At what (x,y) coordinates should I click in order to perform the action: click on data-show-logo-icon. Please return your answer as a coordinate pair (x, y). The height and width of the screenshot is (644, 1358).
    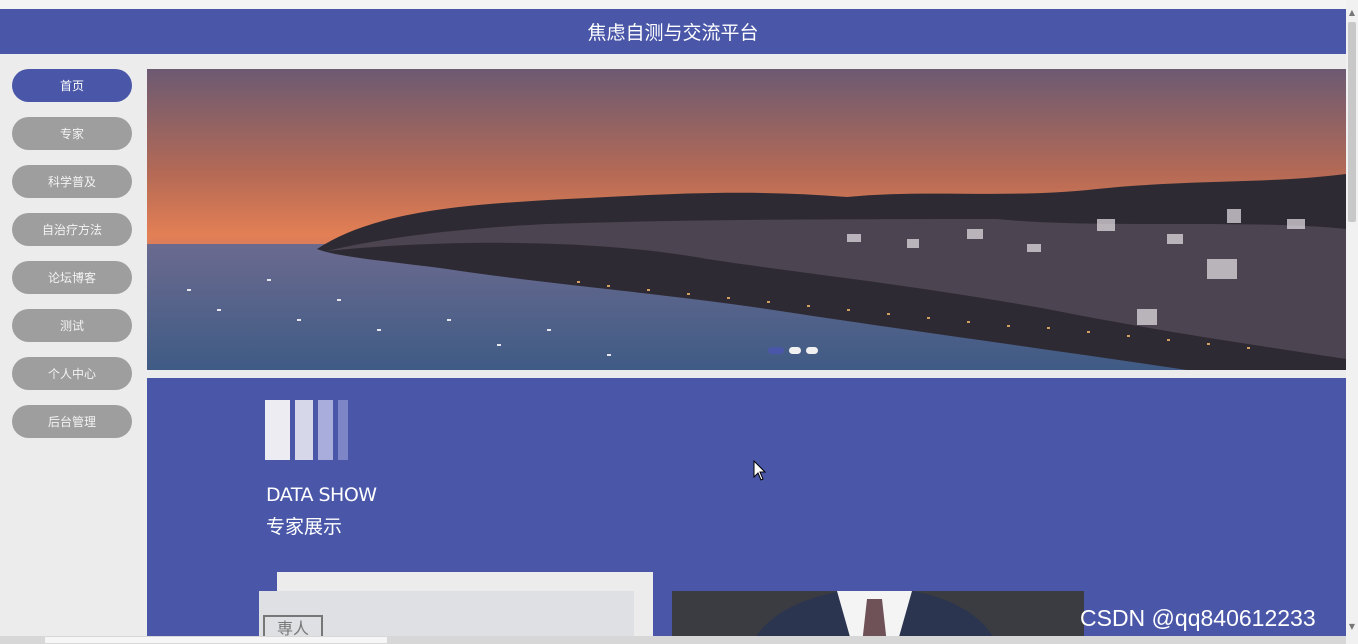
    Looking at the image, I should click on (306, 430).